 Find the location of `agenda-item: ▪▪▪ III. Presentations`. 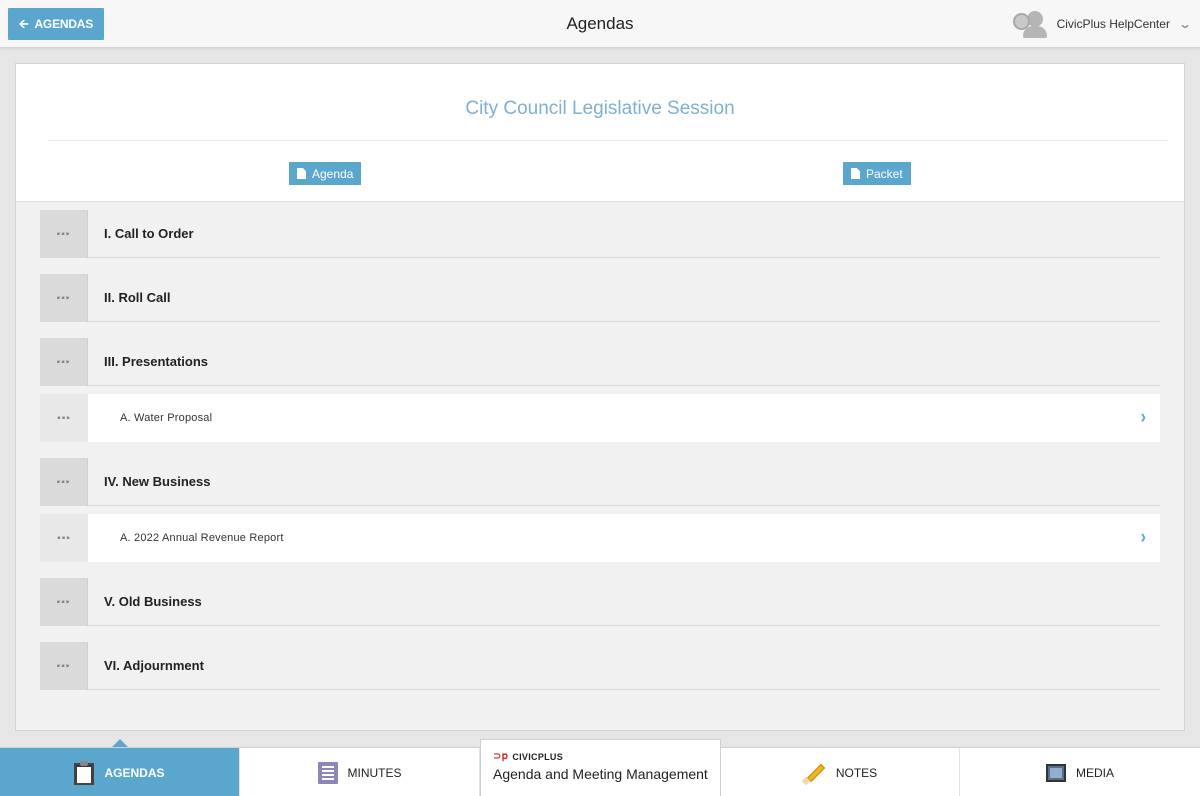

agenda-item: ▪▪▪ III. Presentations is located at coordinates (600, 362).